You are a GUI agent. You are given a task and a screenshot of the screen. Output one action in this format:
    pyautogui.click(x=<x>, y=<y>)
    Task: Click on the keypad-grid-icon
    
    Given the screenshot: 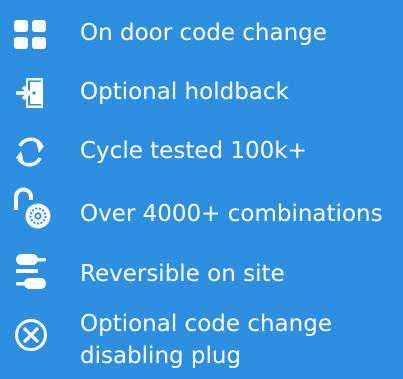 What is the action you would take?
    pyautogui.click(x=30, y=34)
    